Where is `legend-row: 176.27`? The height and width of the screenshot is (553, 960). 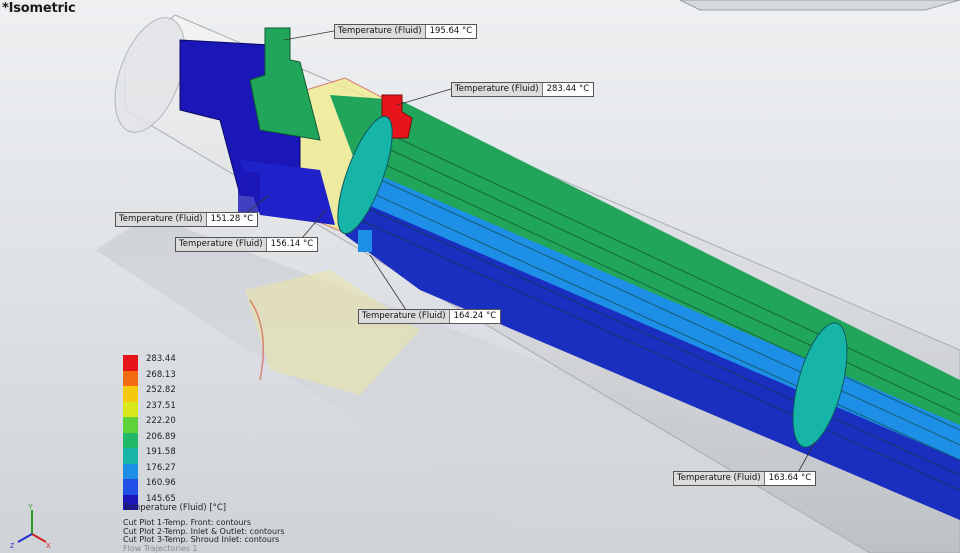 legend-row: 176.27 is located at coordinates (183, 470).